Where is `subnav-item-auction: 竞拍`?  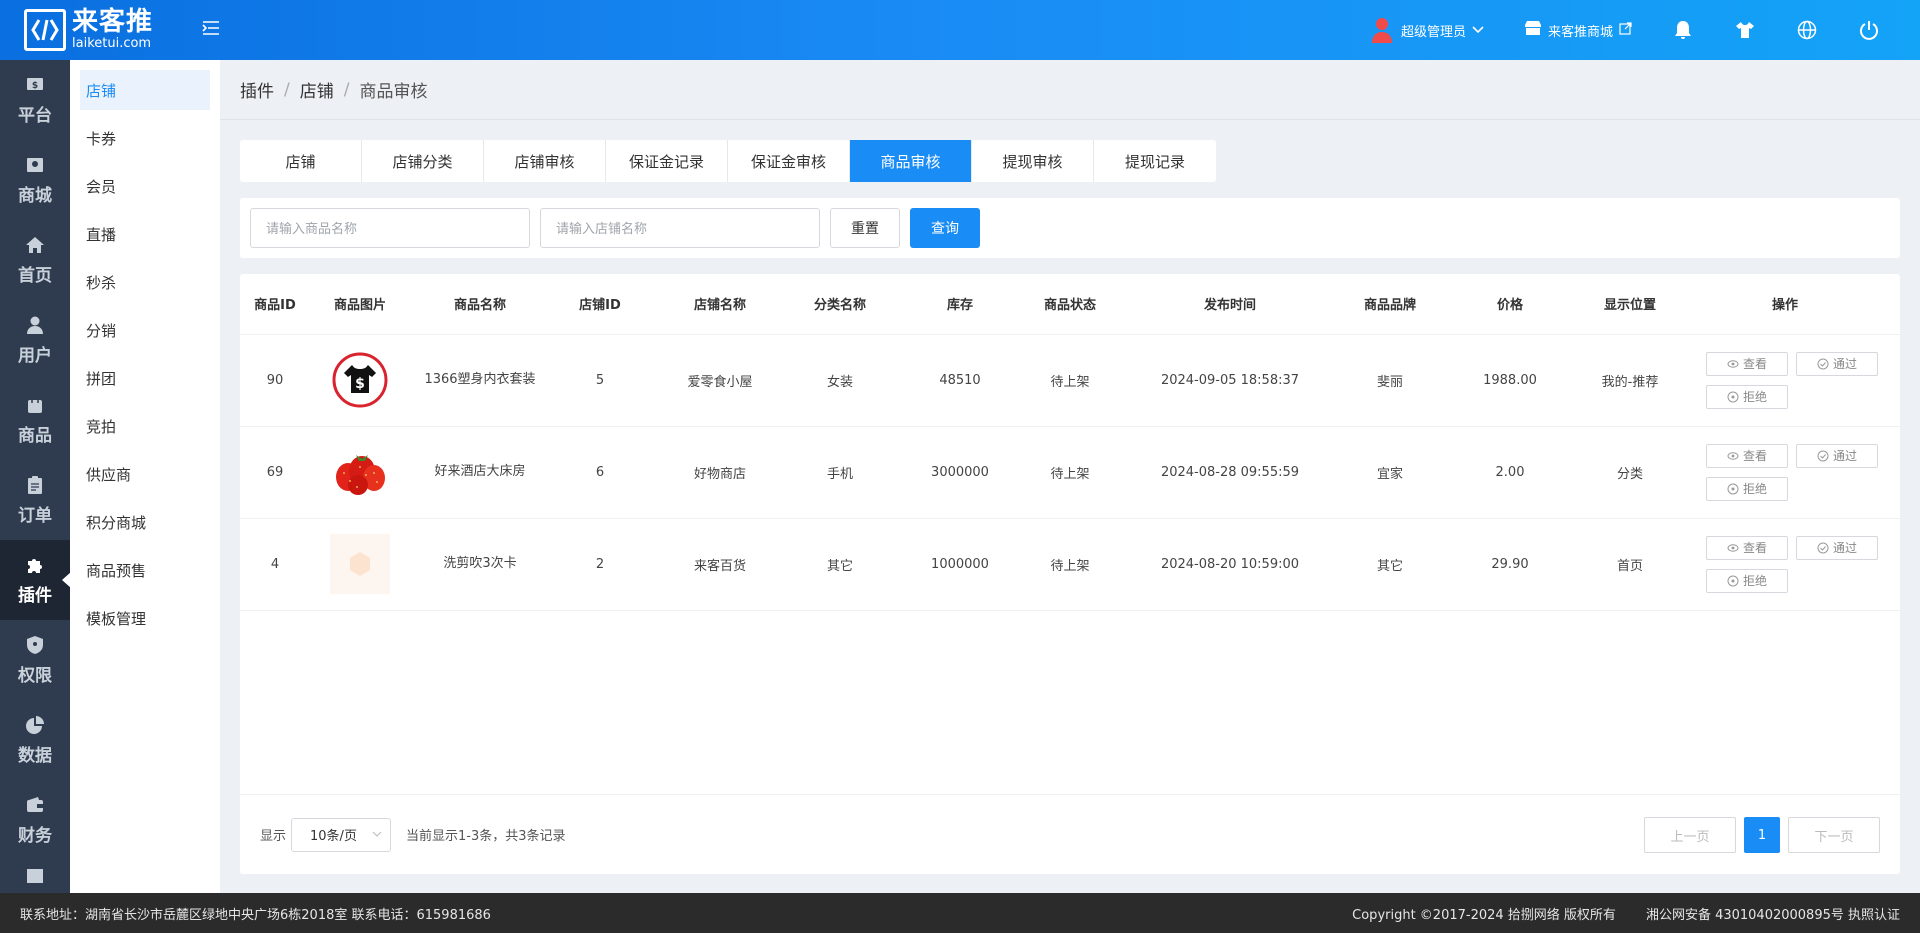 subnav-item-auction: 竞拍 is located at coordinates (145, 426).